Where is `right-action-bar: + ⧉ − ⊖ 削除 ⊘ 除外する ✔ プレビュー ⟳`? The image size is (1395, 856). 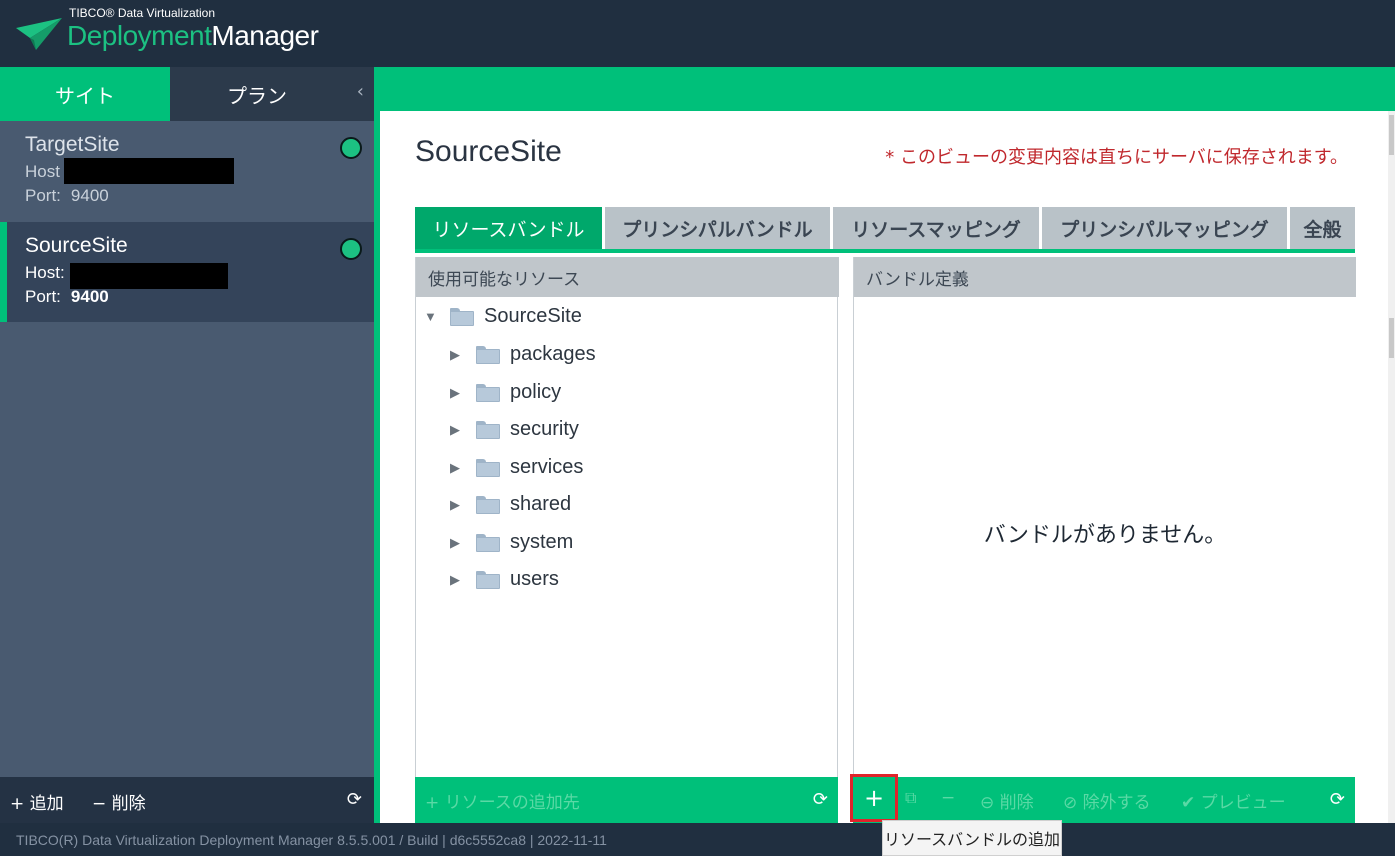 right-action-bar: + ⧉ − ⊖ 削除 ⊘ 除外する ✔ プレビュー ⟳ is located at coordinates (1102, 798).